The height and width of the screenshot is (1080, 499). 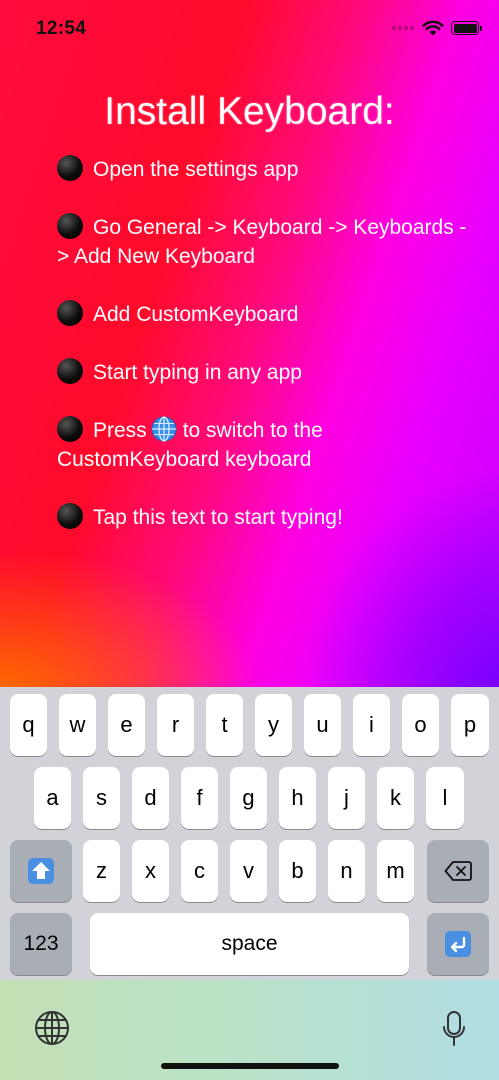 I want to click on battery-icon, so click(x=466, y=28).